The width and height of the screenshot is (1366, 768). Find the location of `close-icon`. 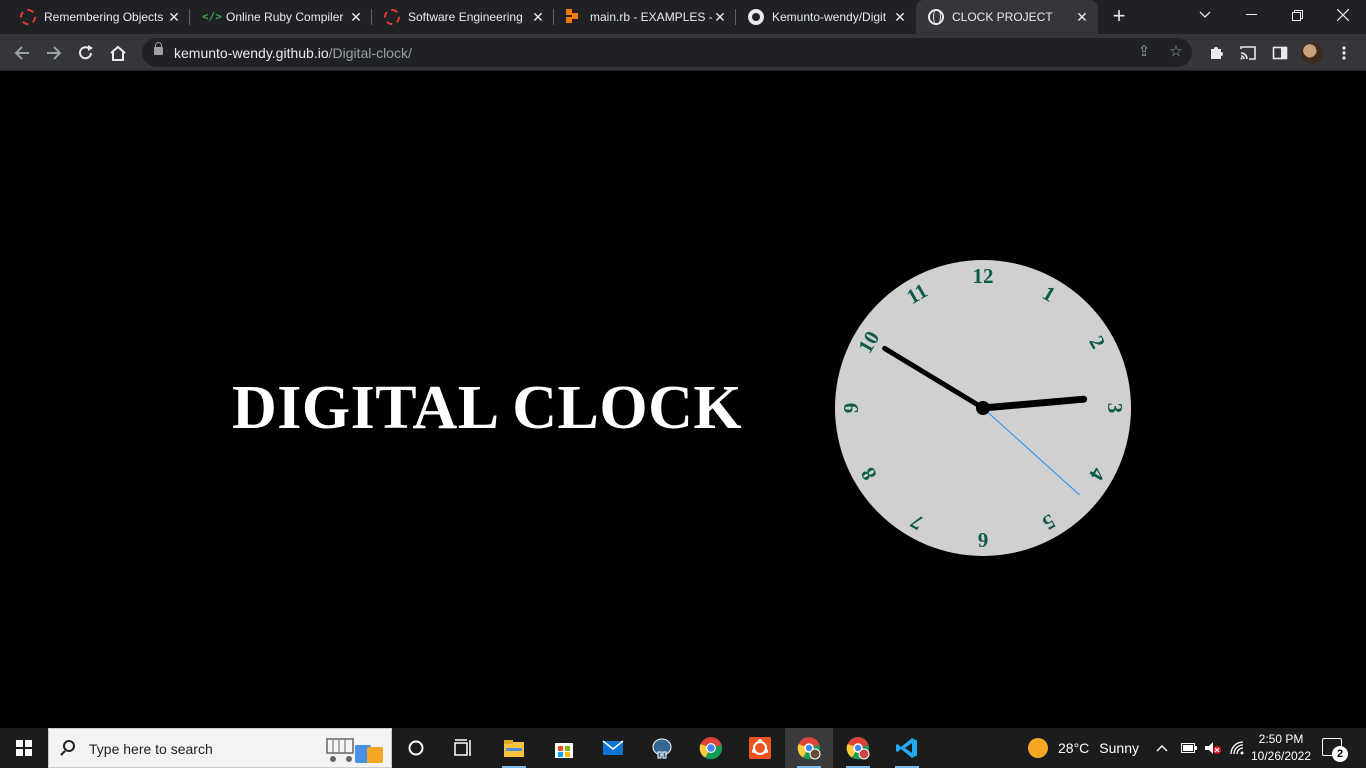

close-icon is located at coordinates (1343, 15).